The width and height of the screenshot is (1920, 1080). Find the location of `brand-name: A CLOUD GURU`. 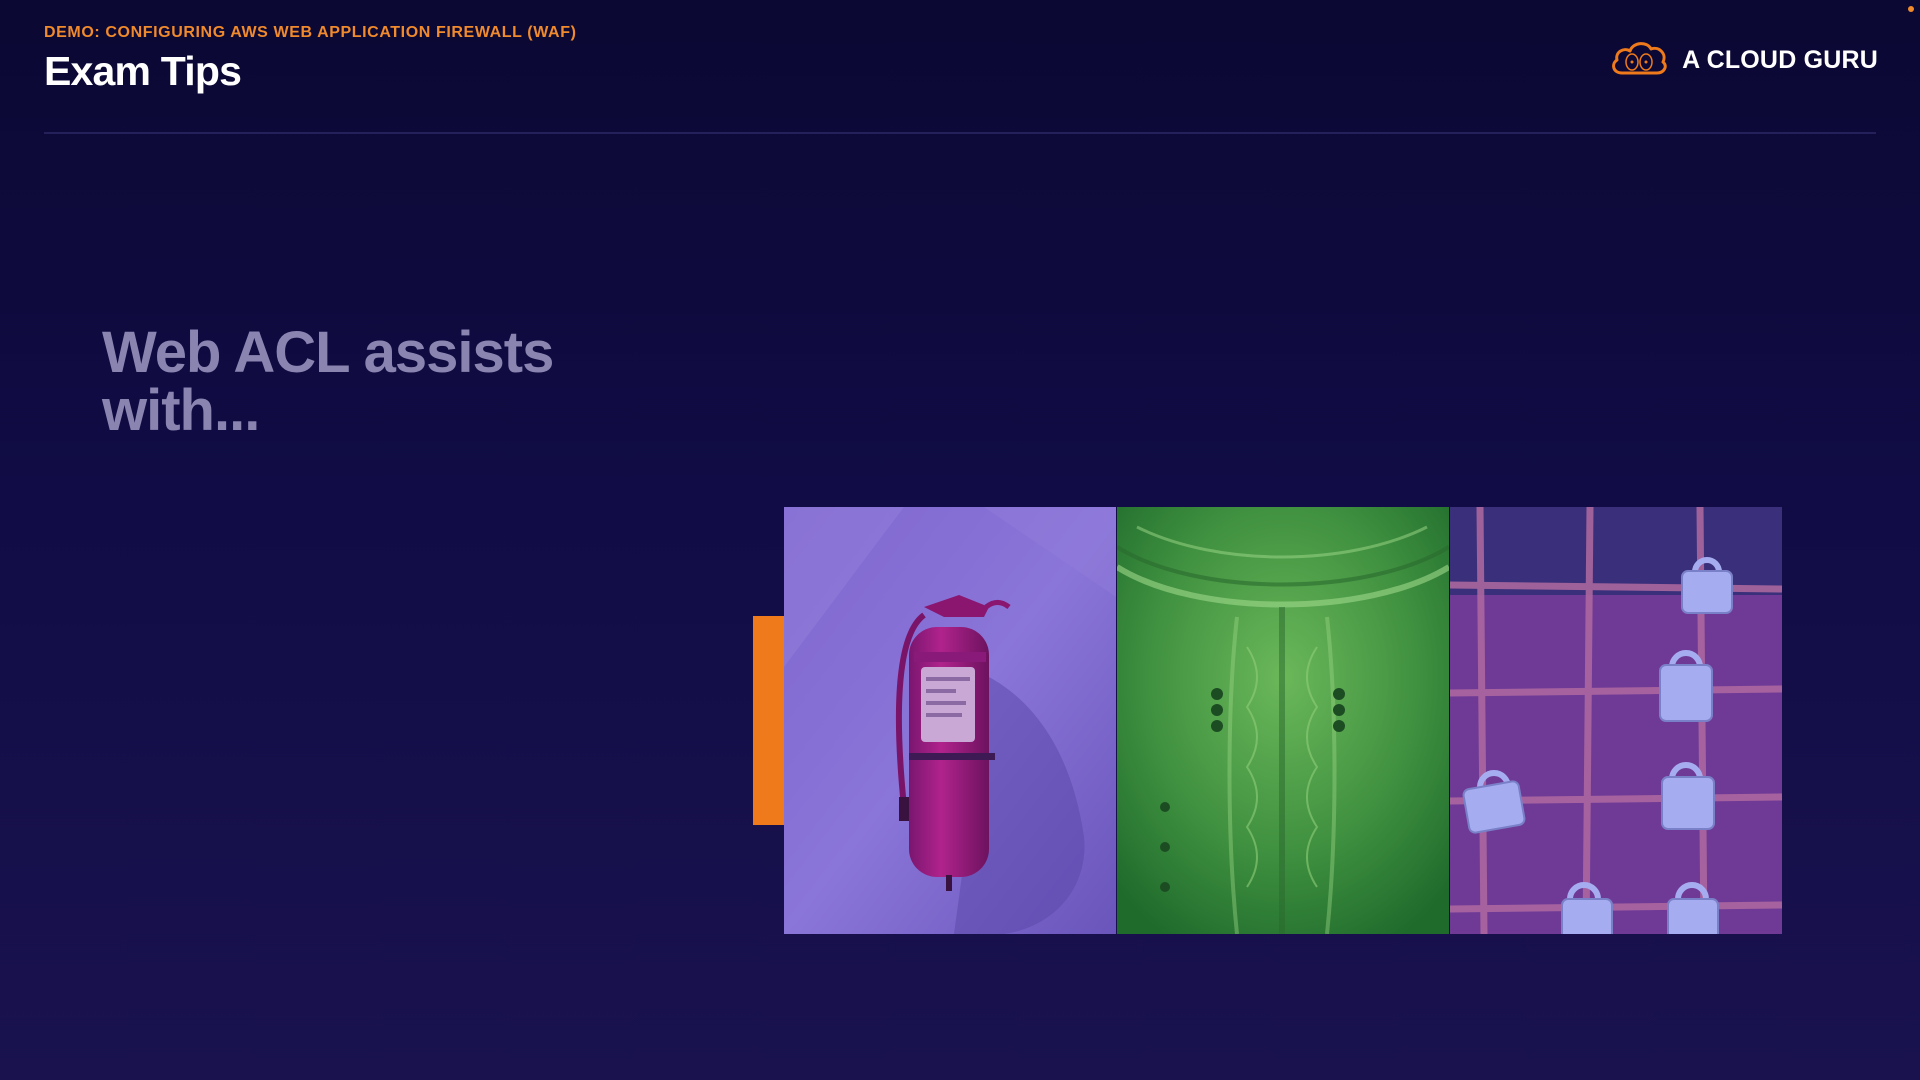

brand-name: A CLOUD GURU is located at coordinates (1780, 60).